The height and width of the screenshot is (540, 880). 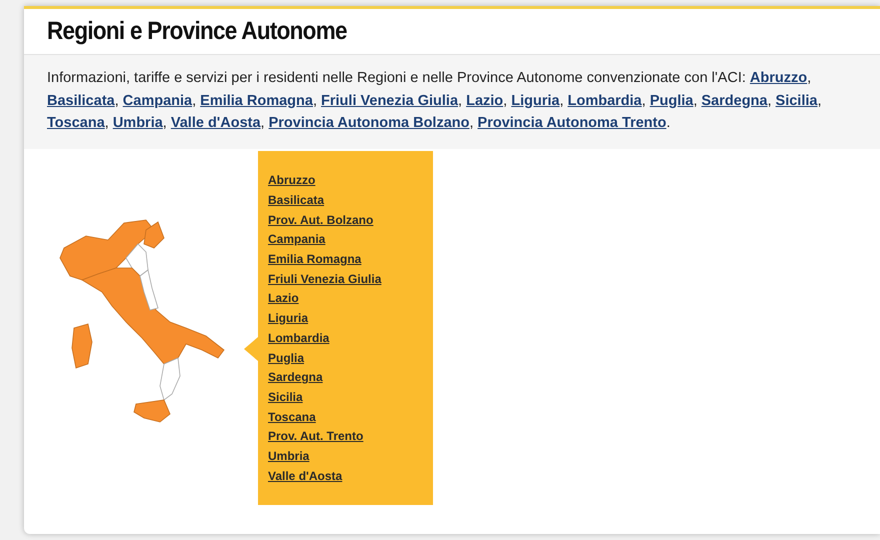 What do you see at coordinates (285, 397) in the screenshot?
I see `region-menu-link: Sicilia` at bounding box center [285, 397].